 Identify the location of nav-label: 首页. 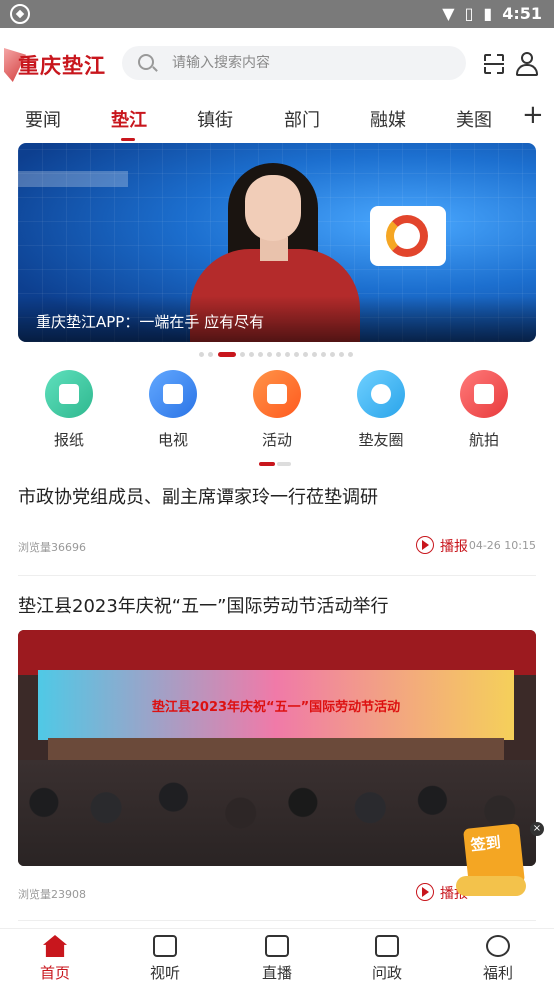
(54, 973).